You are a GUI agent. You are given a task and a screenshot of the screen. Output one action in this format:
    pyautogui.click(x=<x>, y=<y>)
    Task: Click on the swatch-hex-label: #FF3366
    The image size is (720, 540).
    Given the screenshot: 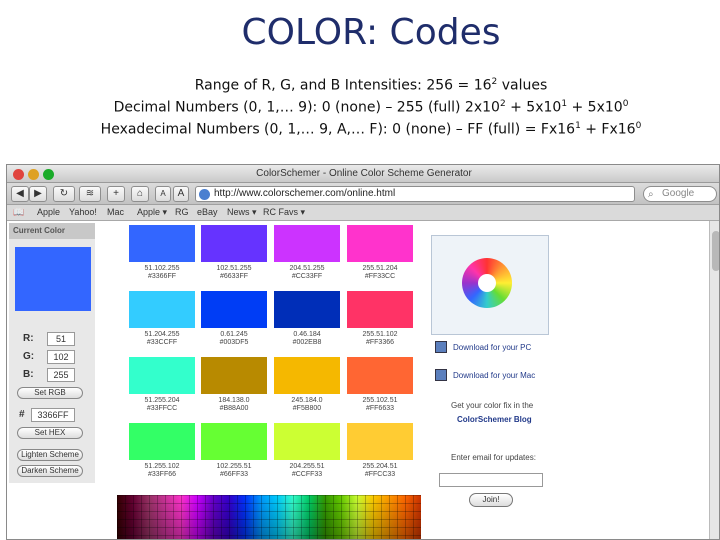 What is the action you would take?
    pyautogui.click(x=380, y=342)
    